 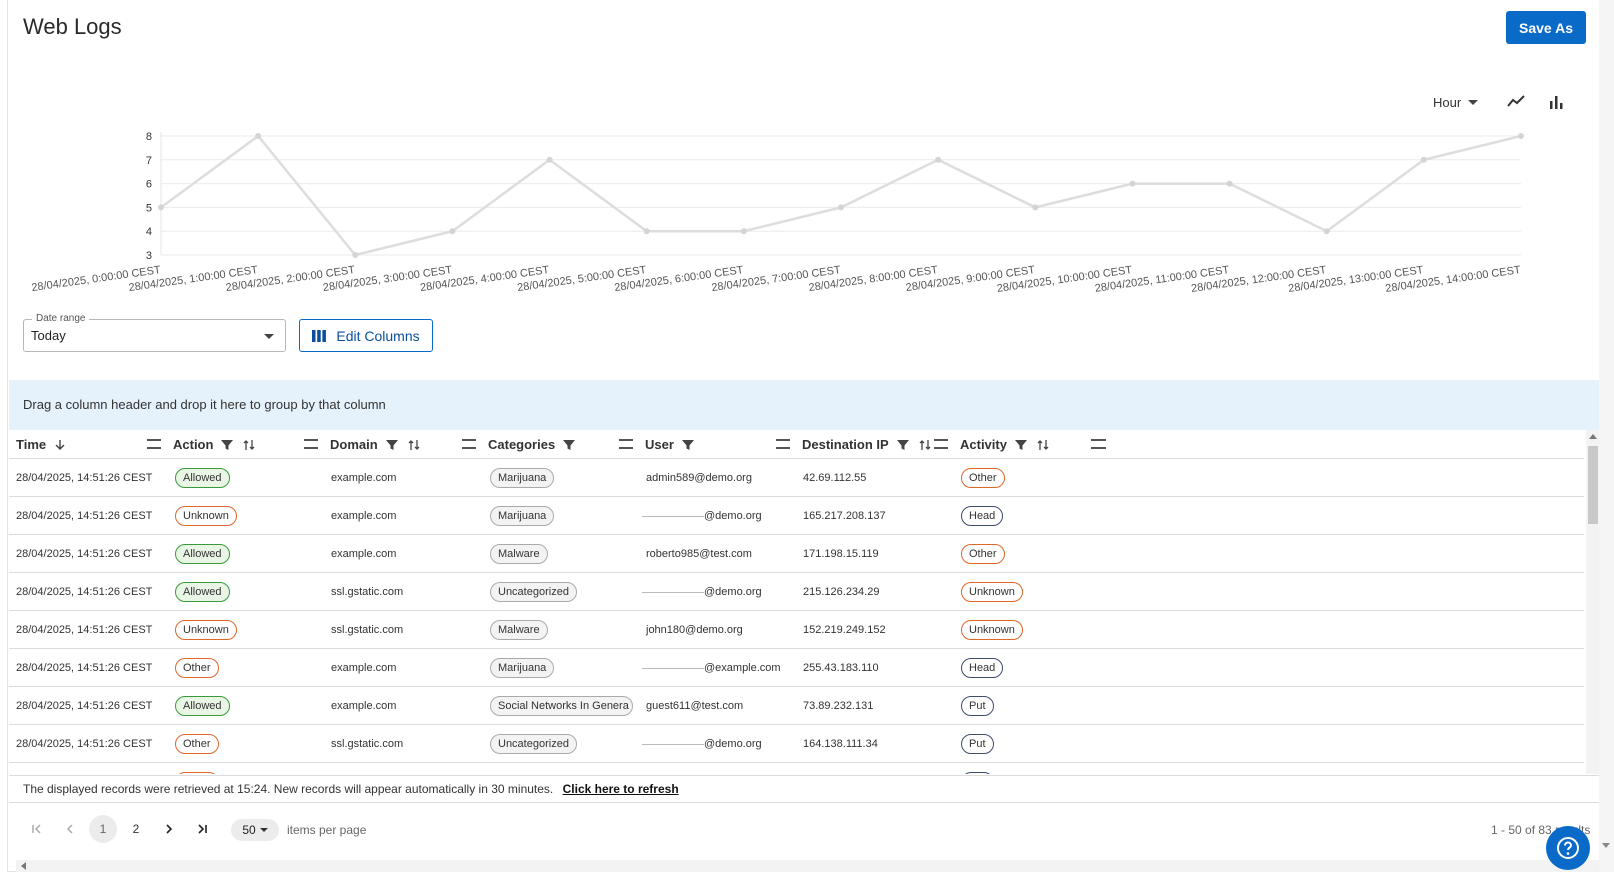 I want to click on destination-ip-value: 152.219.249.152, so click(x=844, y=630).